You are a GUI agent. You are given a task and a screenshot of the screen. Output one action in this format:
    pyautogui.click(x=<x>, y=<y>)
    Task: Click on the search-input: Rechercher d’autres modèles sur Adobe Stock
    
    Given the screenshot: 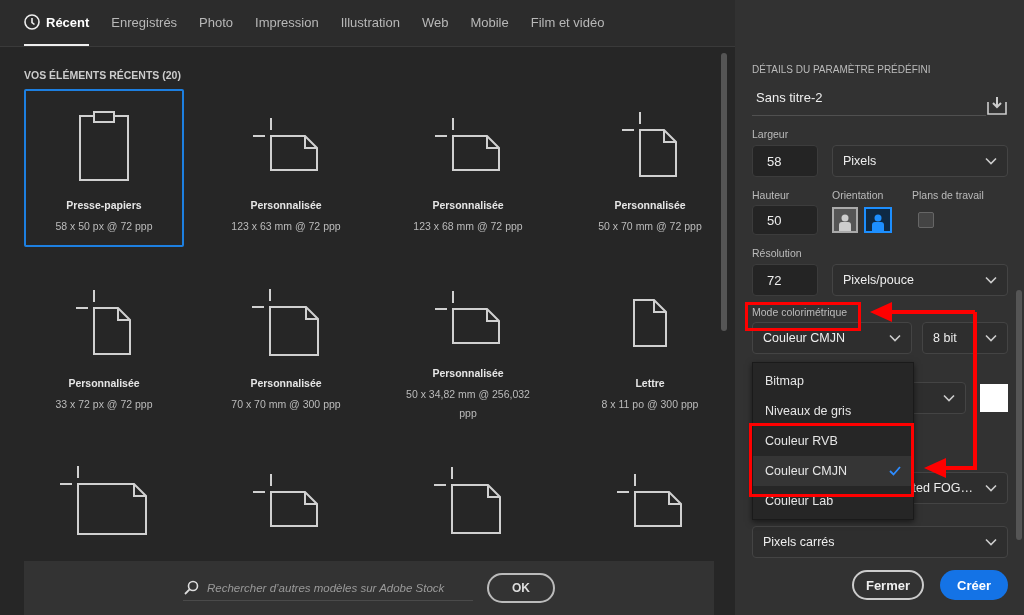 What is the action you would take?
    pyautogui.click(x=340, y=587)
    